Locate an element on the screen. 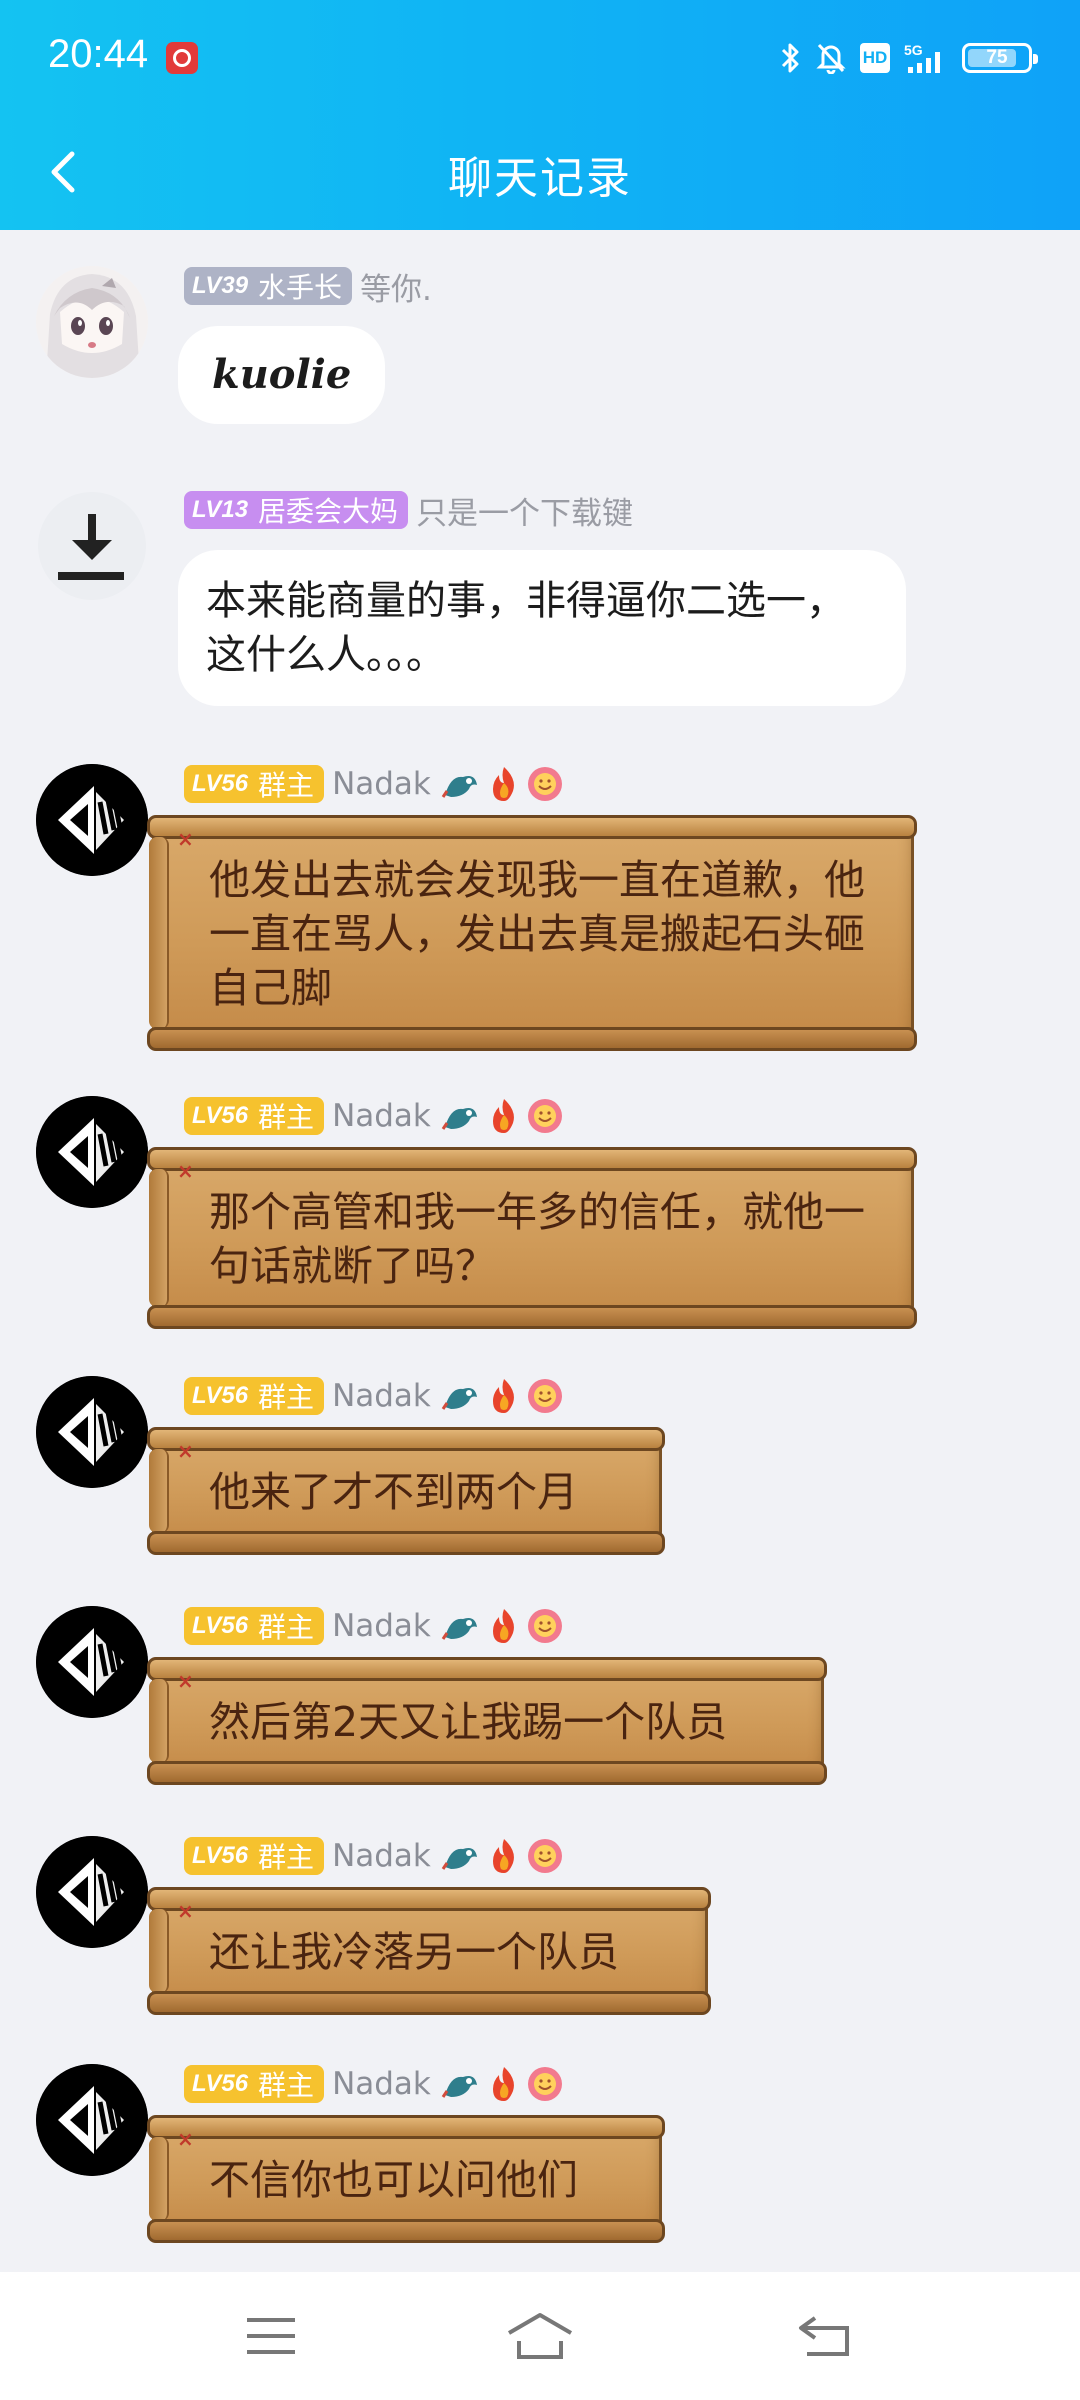 This screenshot has width=1080, height=2400. message-text: 他来了才不到两个月 is located at coordinates (393, 1492).